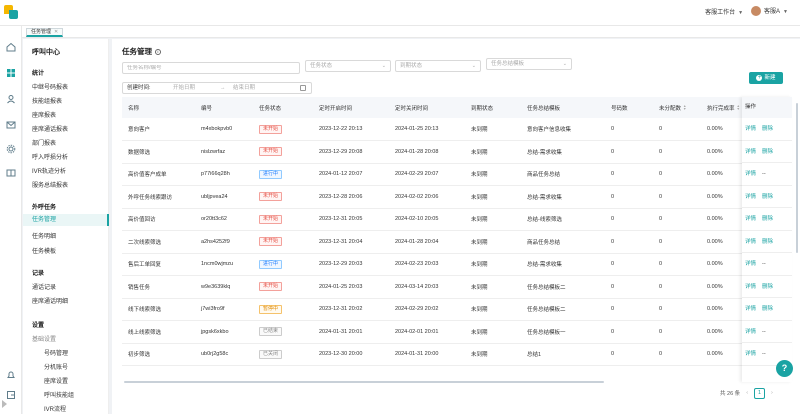 This screenshot has height=414, width=800. What do you see at coordinates (204, 68) in the screenshot?
I see `search-input-field` at bounding box center [204, 68].